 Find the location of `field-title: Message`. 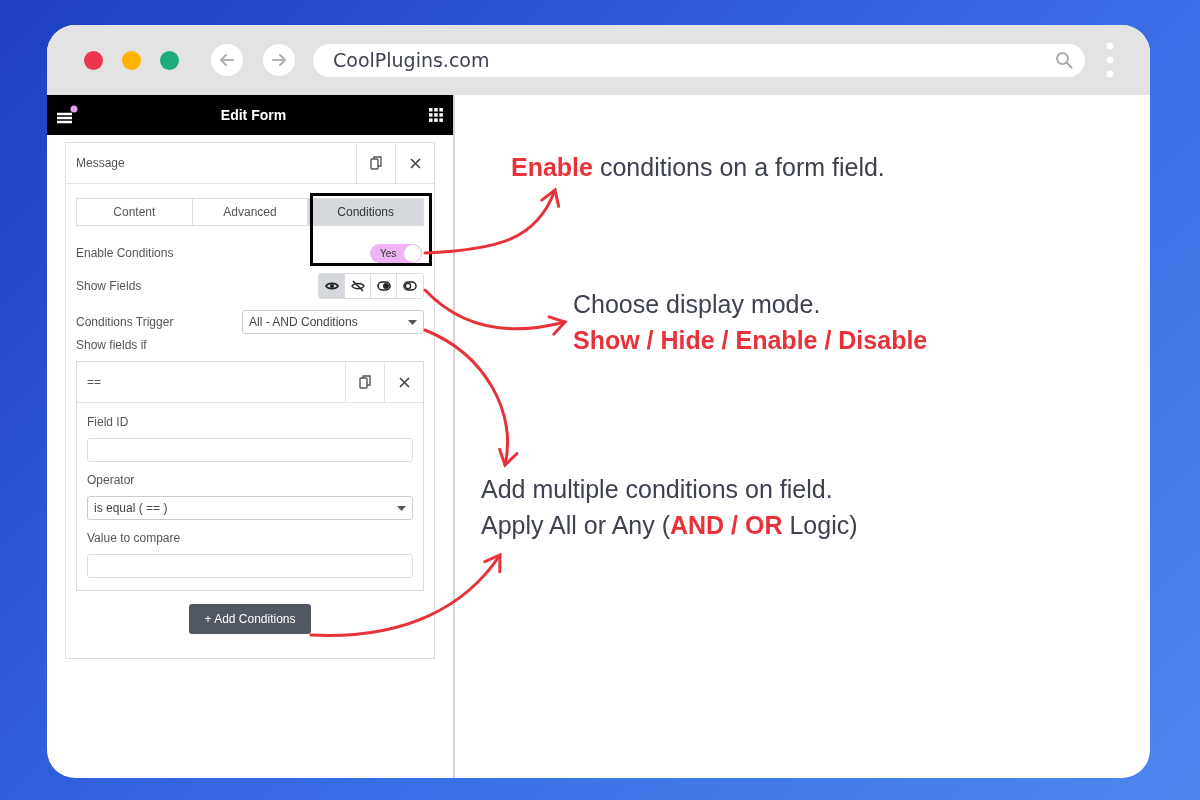

field-title: Message is located at coordinates (100, 163).